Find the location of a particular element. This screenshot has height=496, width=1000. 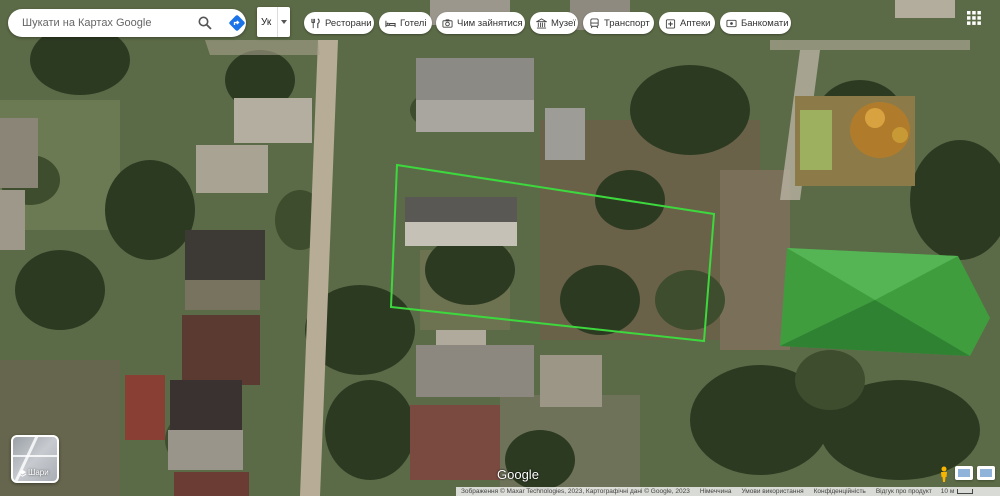

globe-view-button is located at coordinates (986, 473).